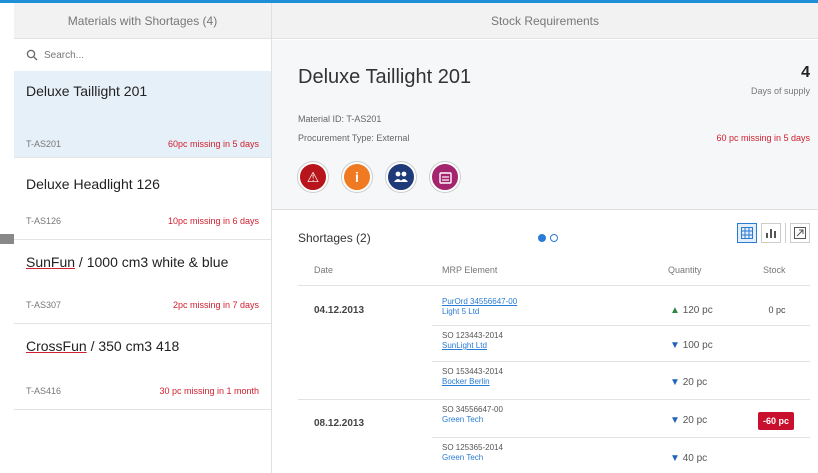  Describe the element at coordinates (209, 391) in the screenshot. I see `list-item-missing: 30 pc missing in 1 month` at that location.